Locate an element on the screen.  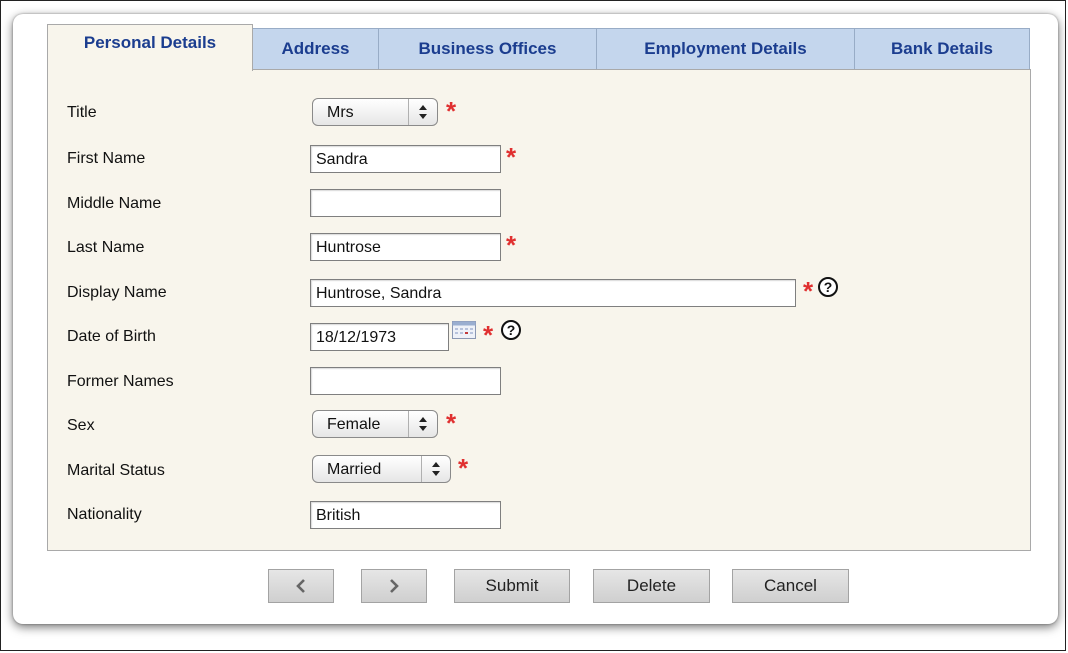
chevron-left-icon is located at coordinates (301, 586).